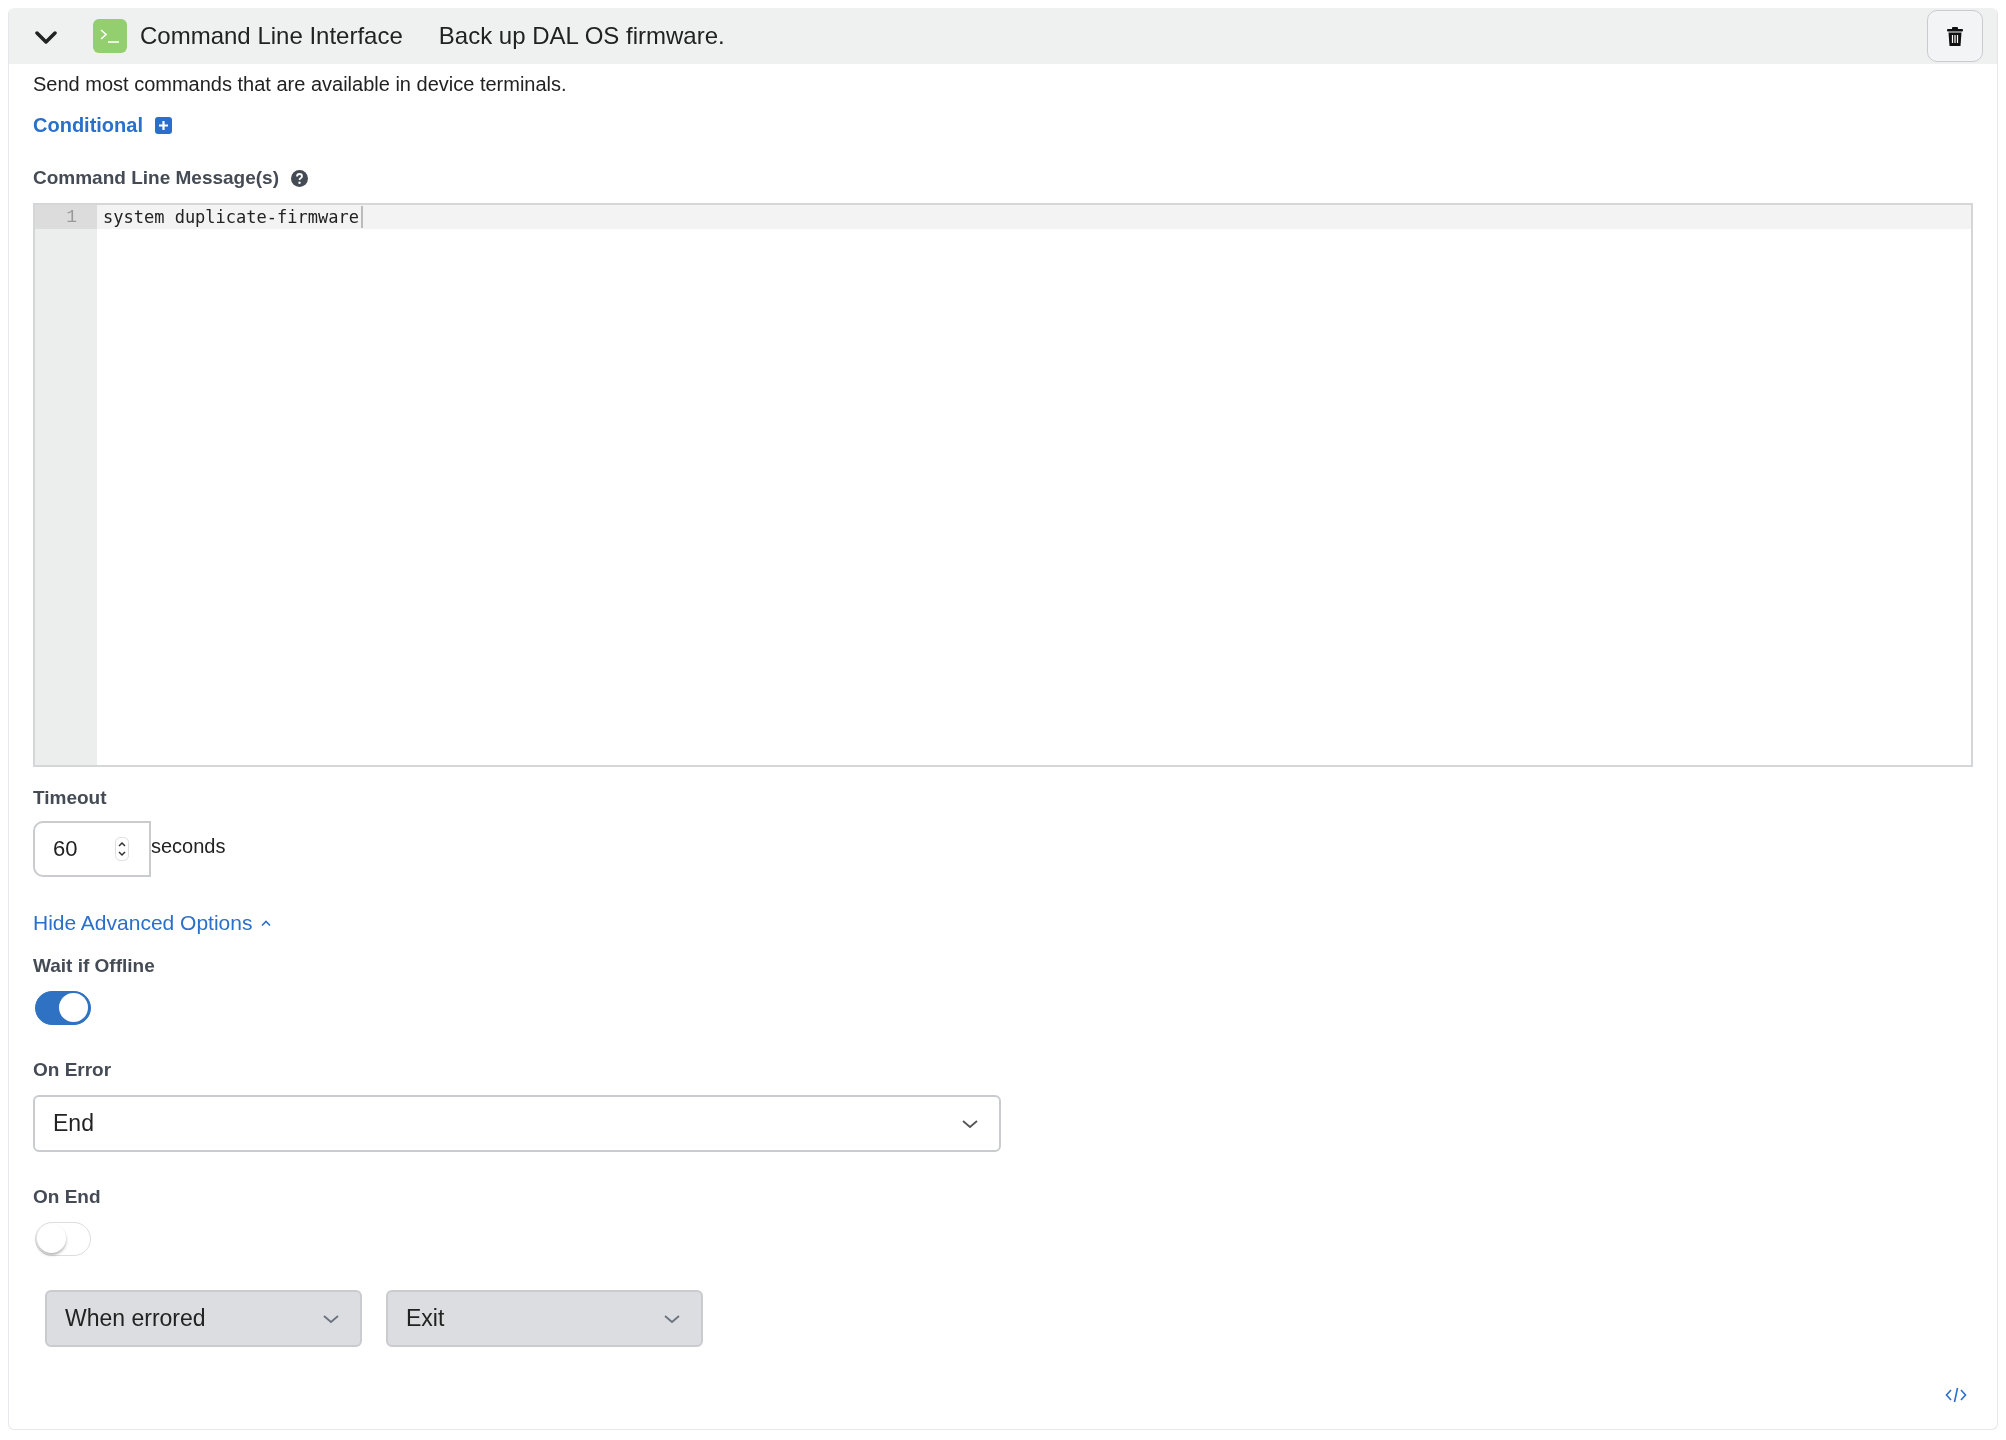 Image resolution: width=2006 pixels, height=1440 pixels. Describe the element at coordinates (271, 36) in the screenshot. I see `block-type-title: Command Line Interface` at that location.